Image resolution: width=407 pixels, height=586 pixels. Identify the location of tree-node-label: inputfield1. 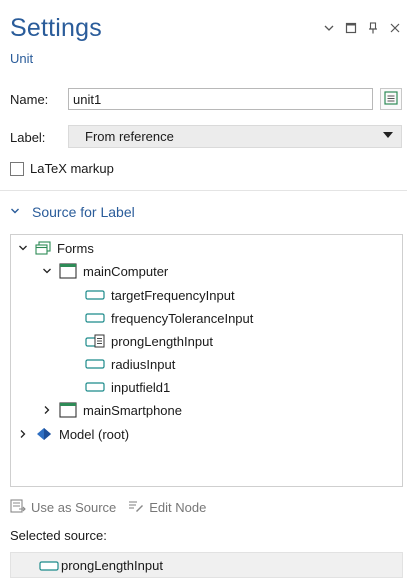
(141, 387).